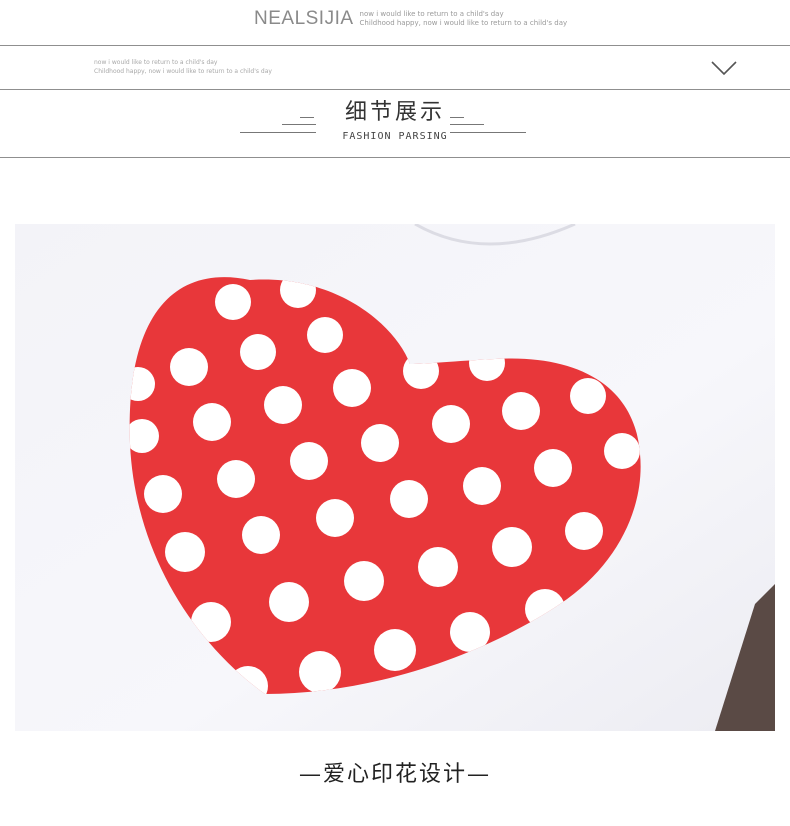  I want to click on section-subtitle: FASHION PARSING, so click(395, 136).